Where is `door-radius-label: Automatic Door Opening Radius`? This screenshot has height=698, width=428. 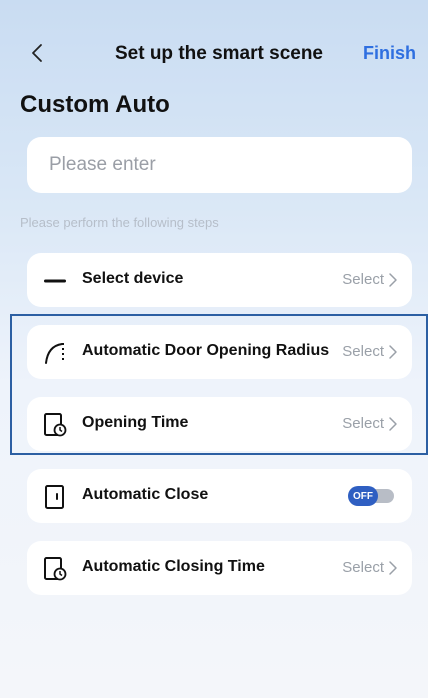 door-radius-label: Automatic Door Opening Radius is located at coordinates (206, 350).